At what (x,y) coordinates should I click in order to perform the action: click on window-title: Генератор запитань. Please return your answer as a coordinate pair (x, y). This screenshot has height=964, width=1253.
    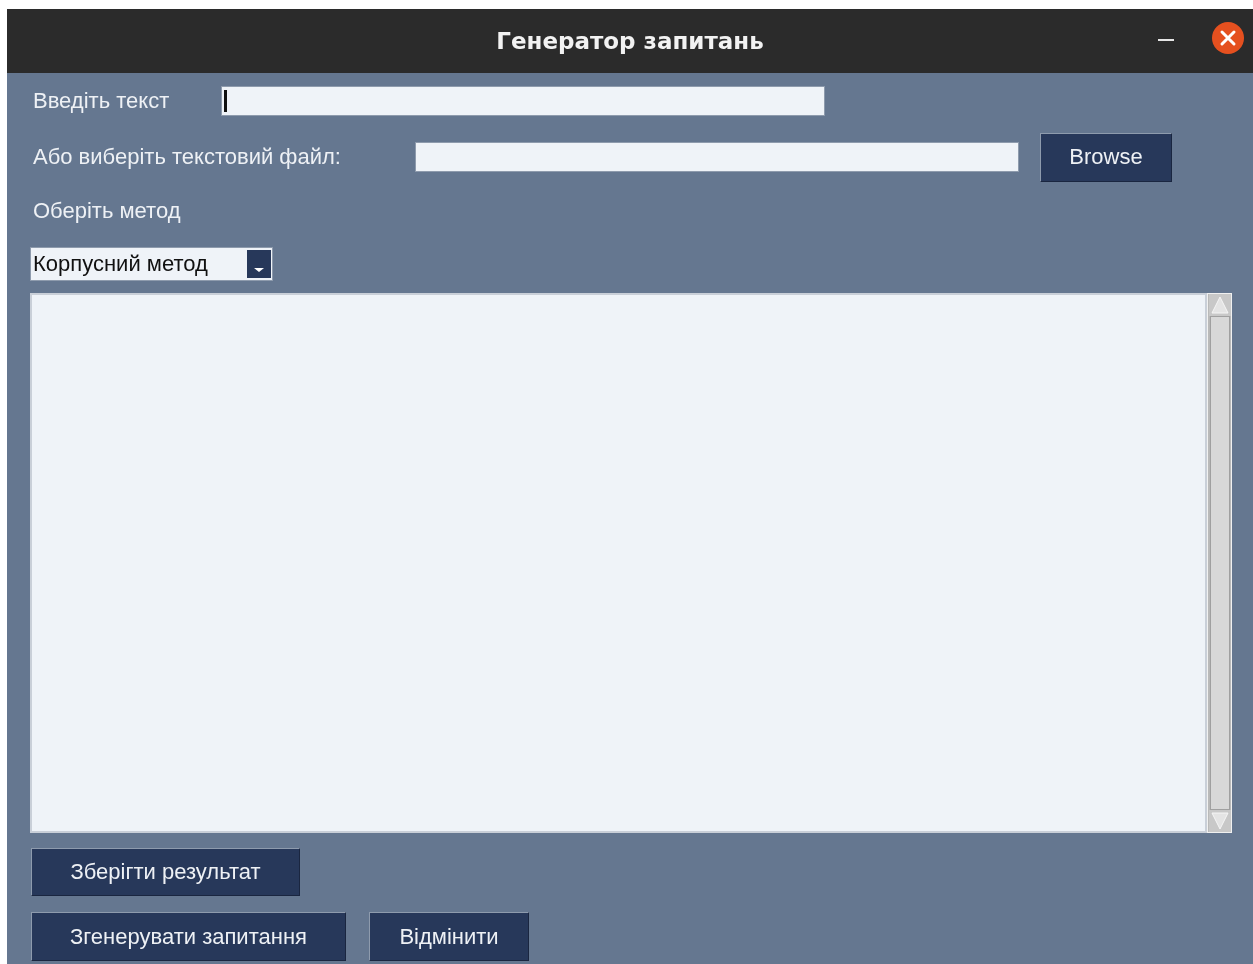
    Looking at the image, I should click on (630, 41).